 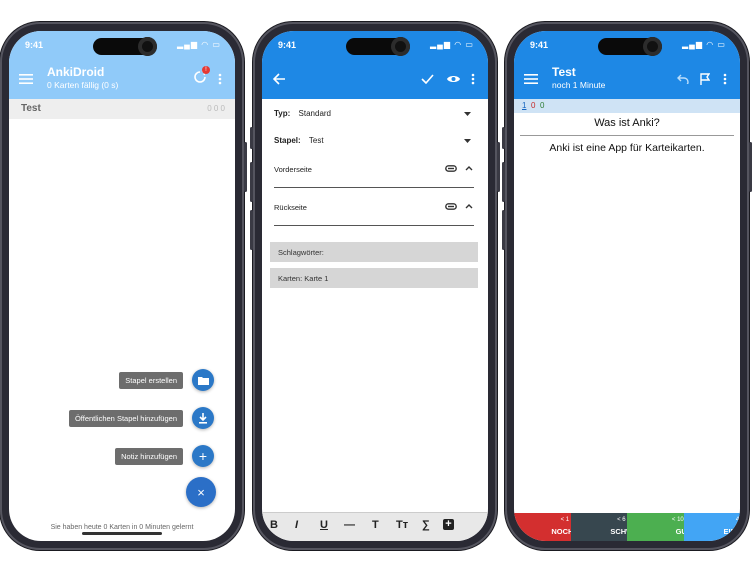 I want to click on app-bar, so click(x=375, y=80).